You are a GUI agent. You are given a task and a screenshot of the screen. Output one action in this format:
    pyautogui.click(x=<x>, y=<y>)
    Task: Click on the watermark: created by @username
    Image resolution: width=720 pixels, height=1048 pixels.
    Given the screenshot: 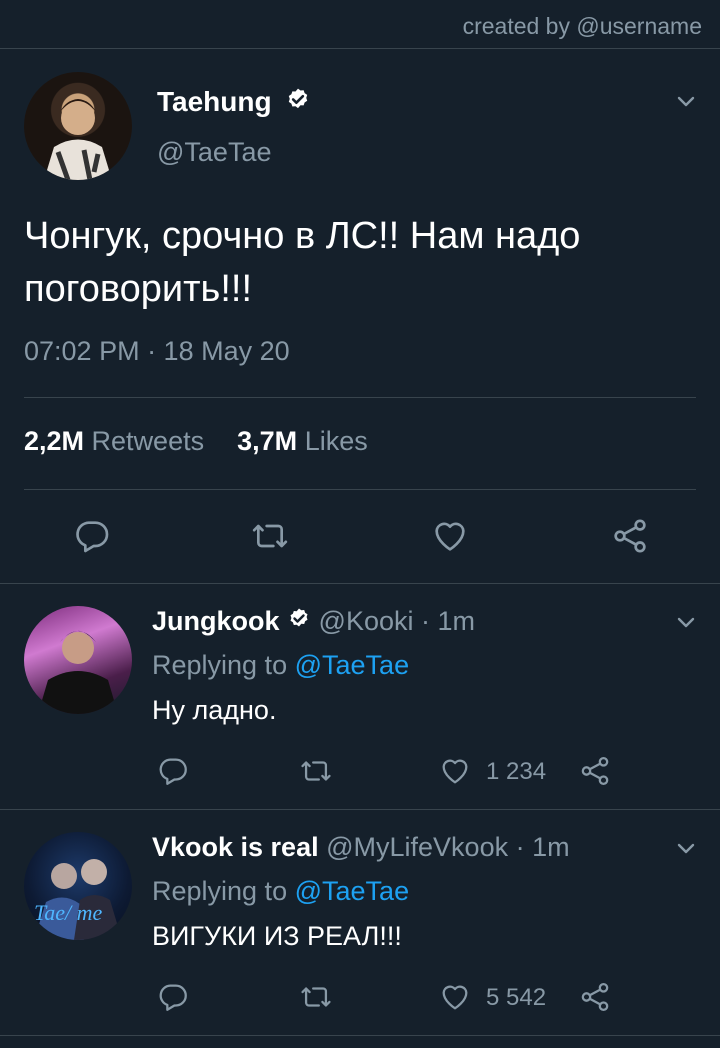 What is the action you would take?
    pyautogui.click(x=582, y=26)
    